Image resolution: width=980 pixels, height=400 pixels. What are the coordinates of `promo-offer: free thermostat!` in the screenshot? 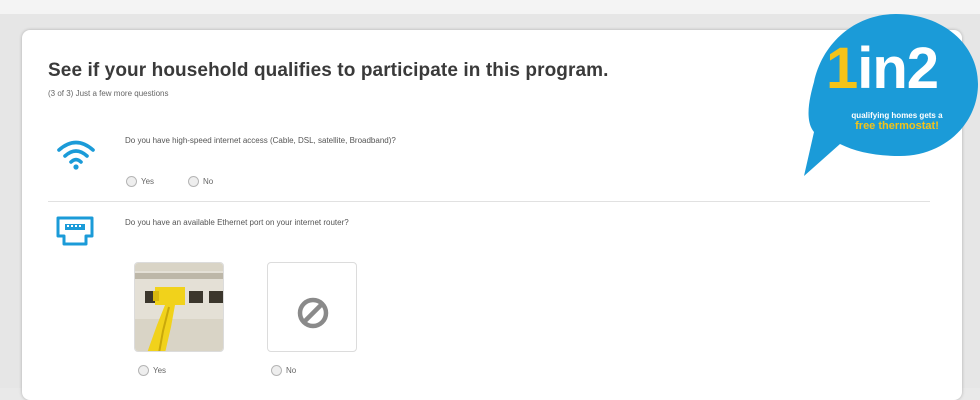 It's located at (897, 126).